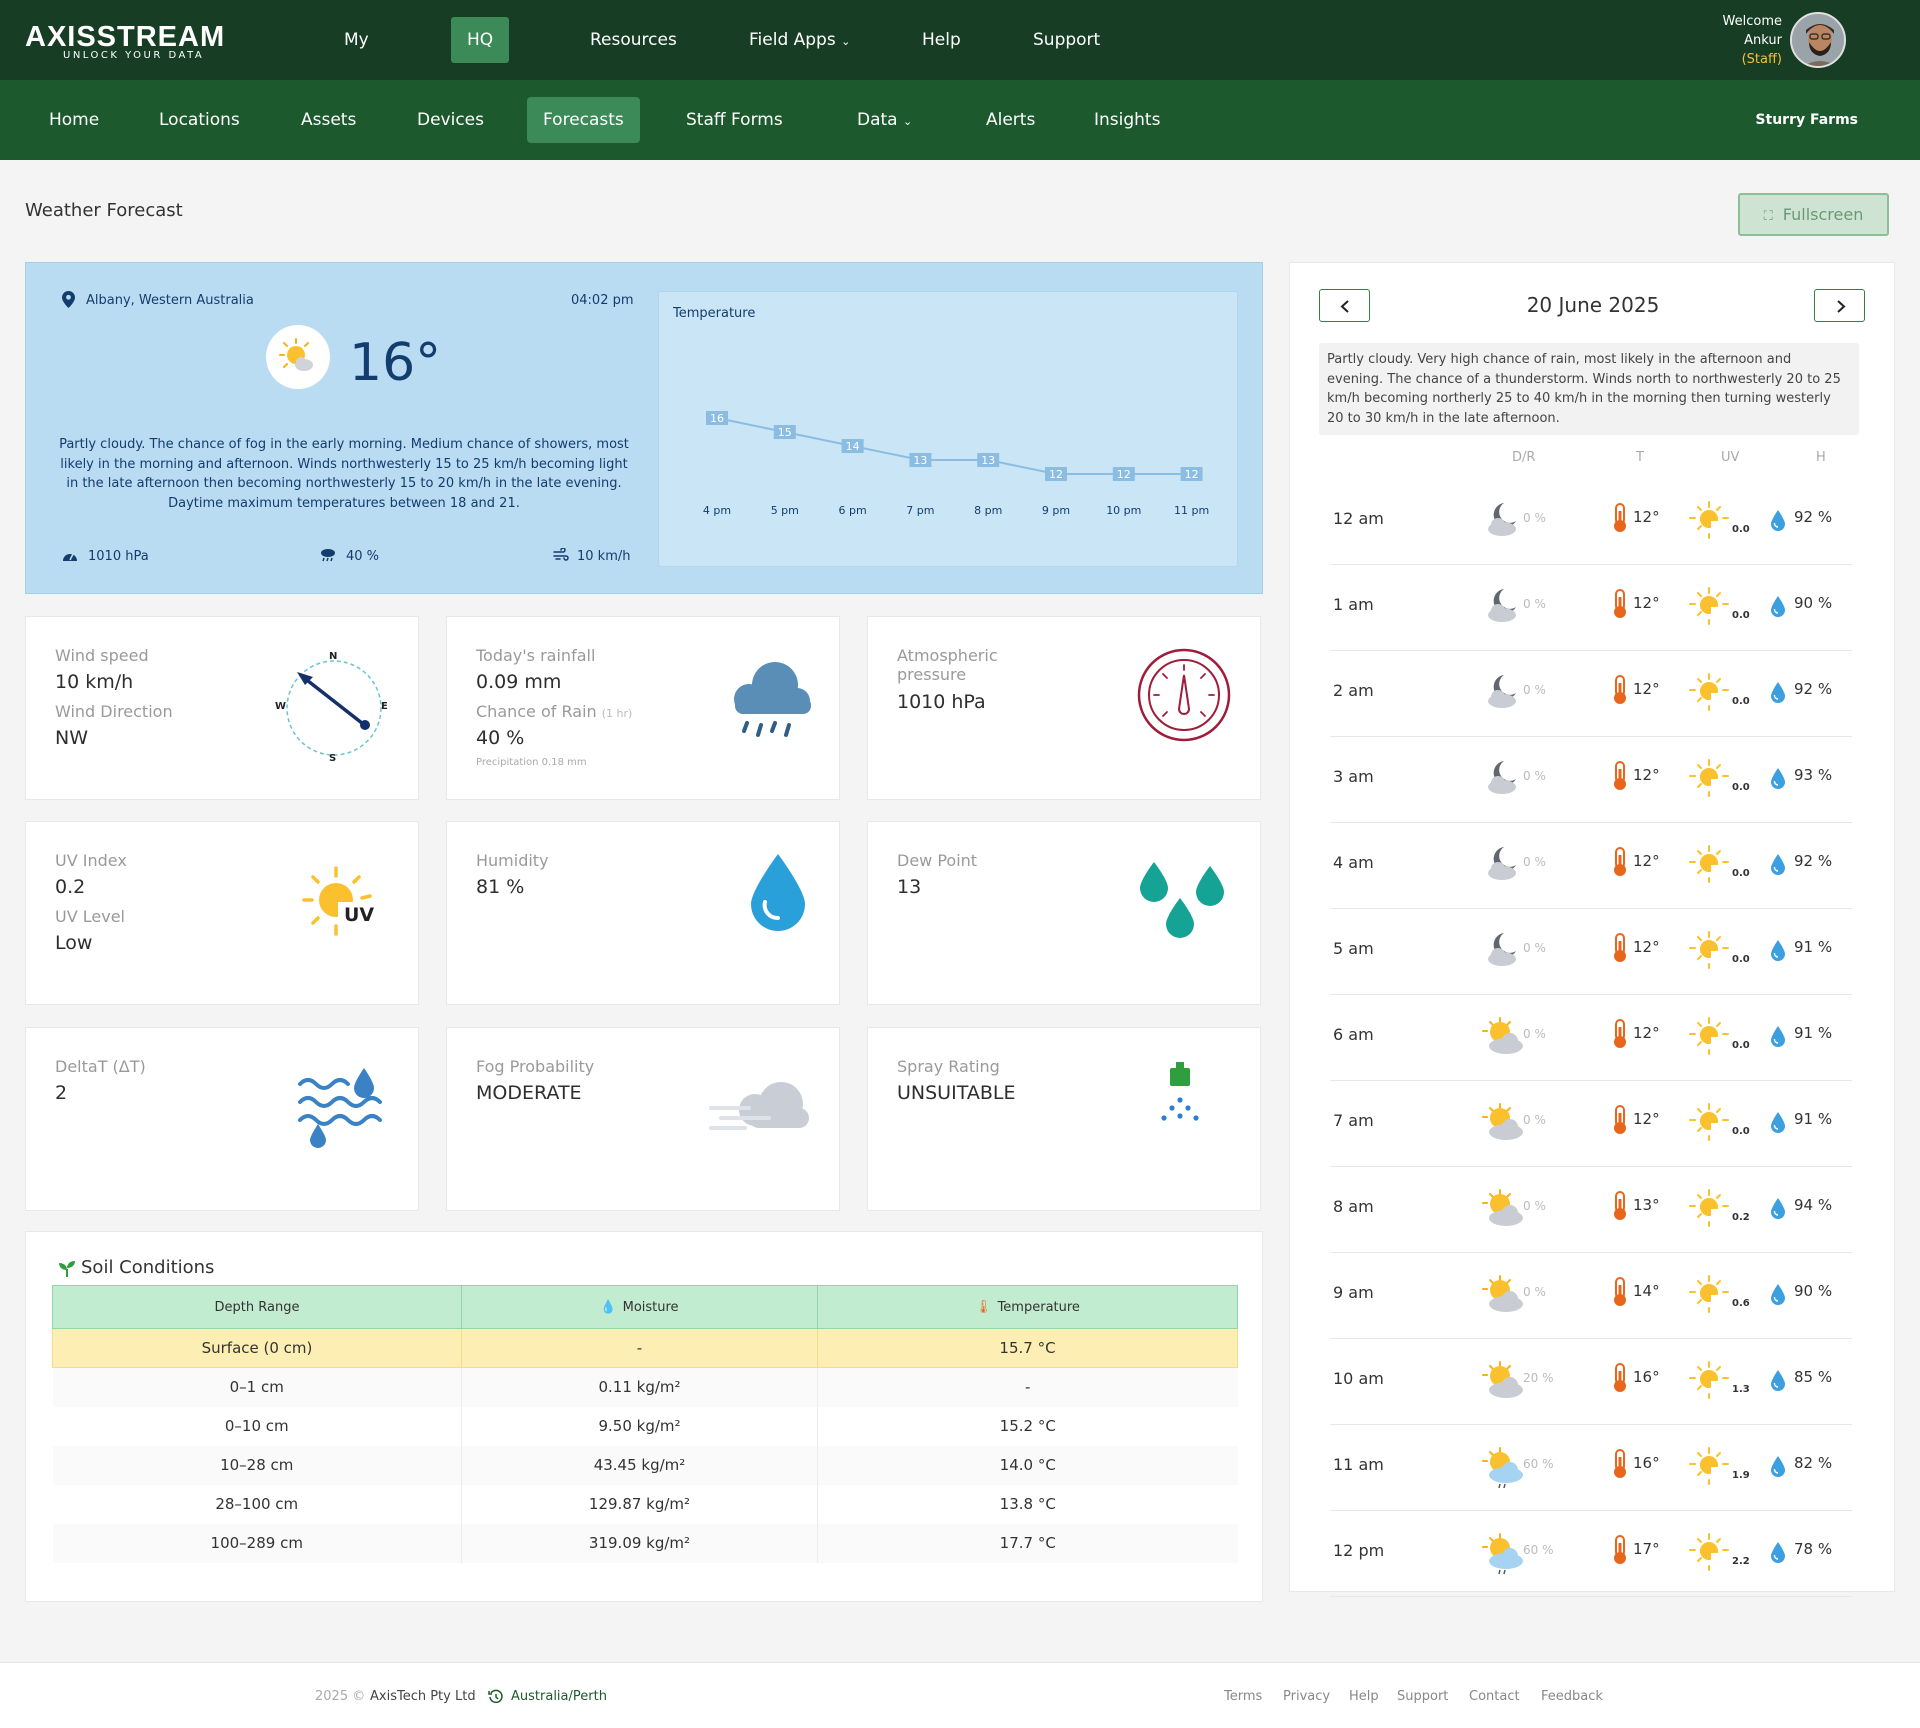 This screenshot has width=1920, height=1728. Describe the element at coordinates (767, 704) in the screenshot. I see `rain-cloud-icon` at that location.